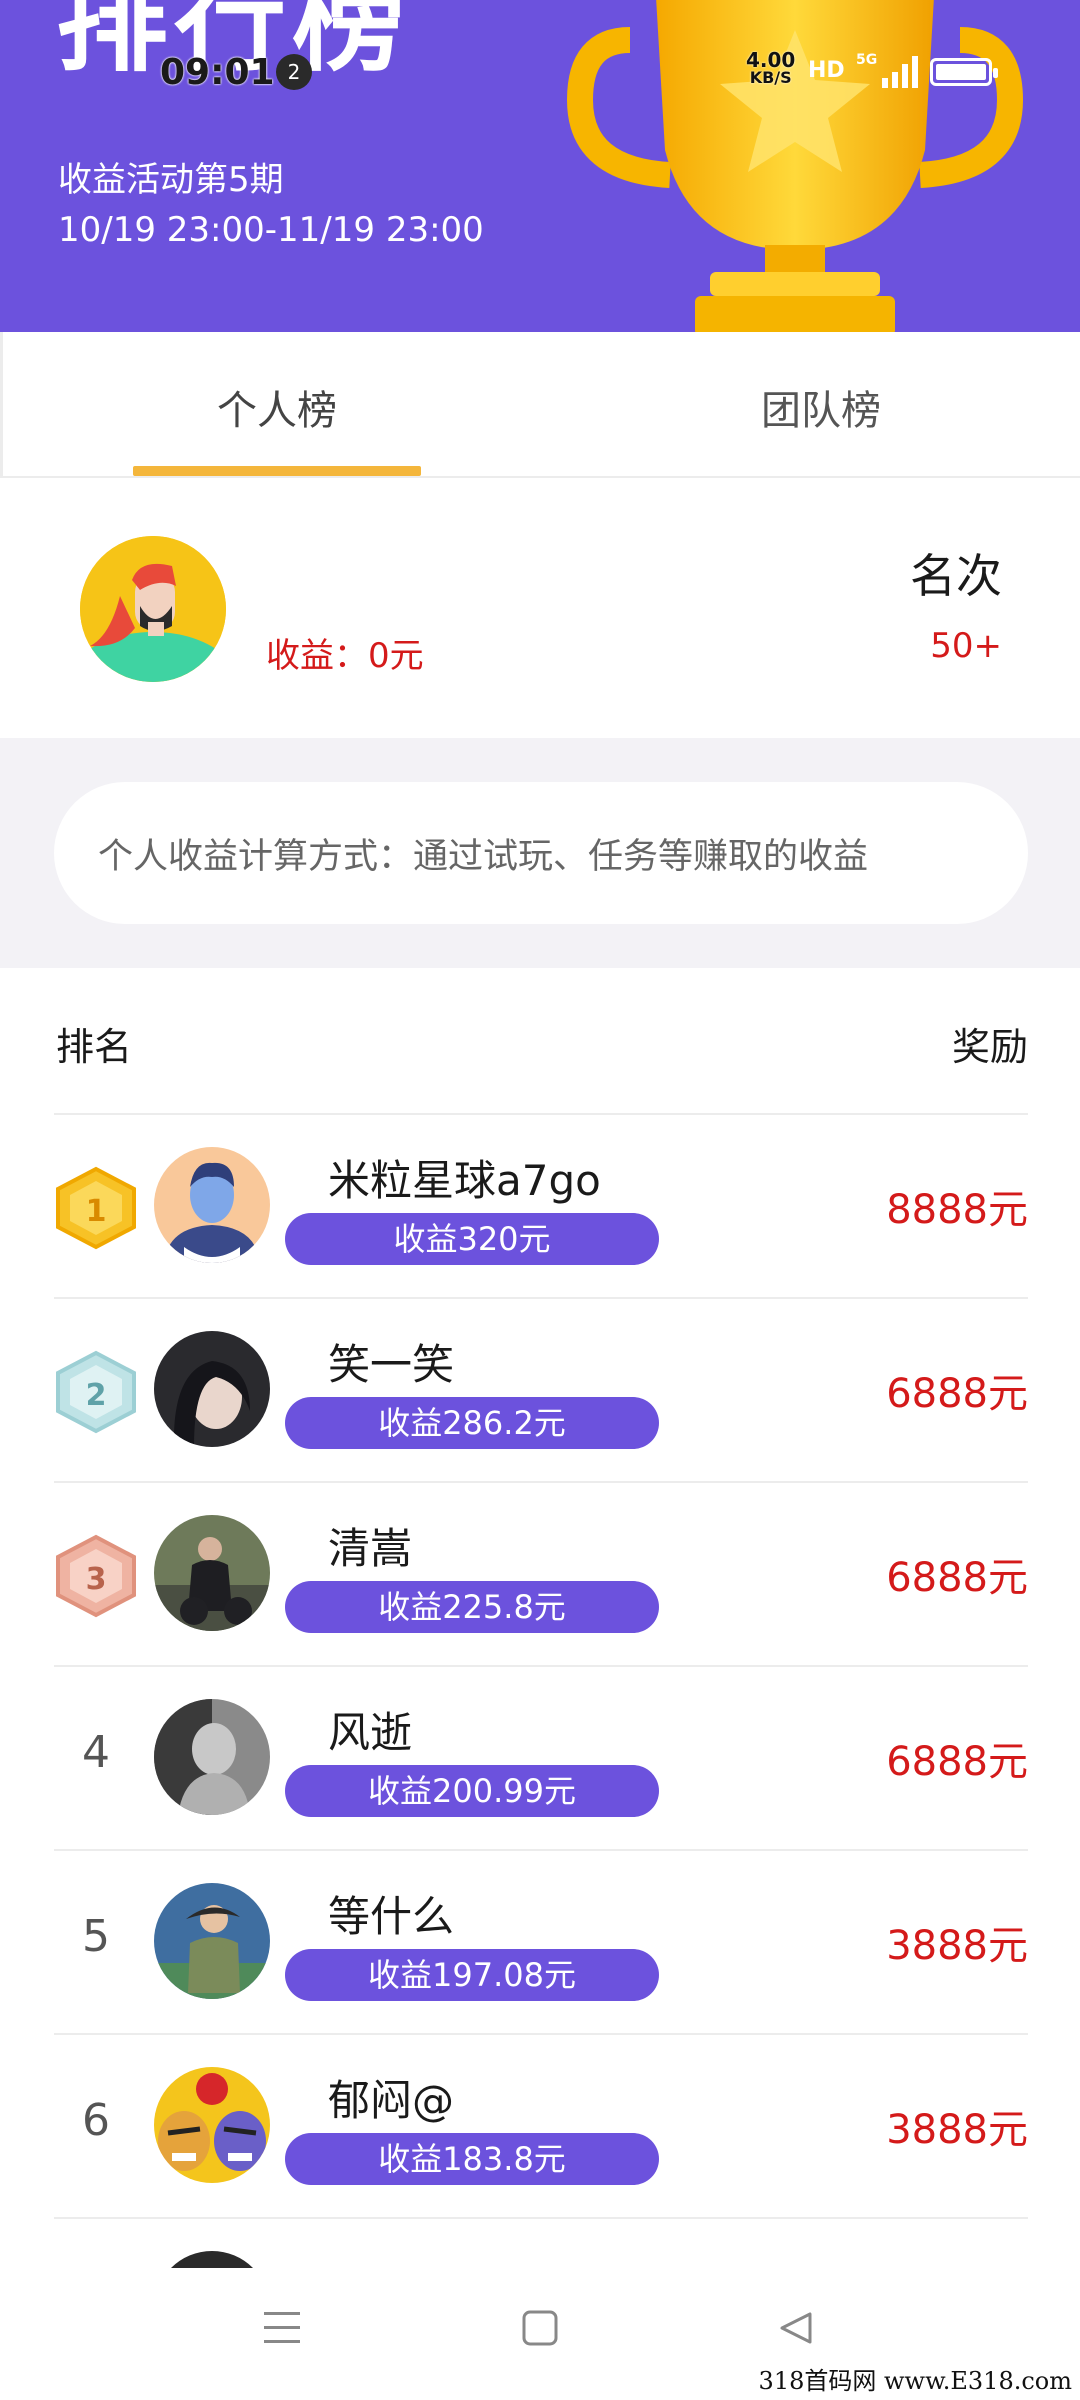 The height and width of the screenshot is (2400, 1080). I want to click on row-rank: 2, so click(96, 1395).